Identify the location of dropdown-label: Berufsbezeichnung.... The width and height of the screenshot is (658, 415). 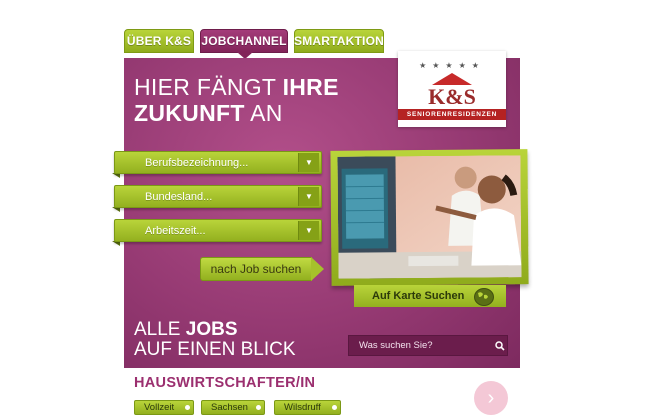
(197, 162).